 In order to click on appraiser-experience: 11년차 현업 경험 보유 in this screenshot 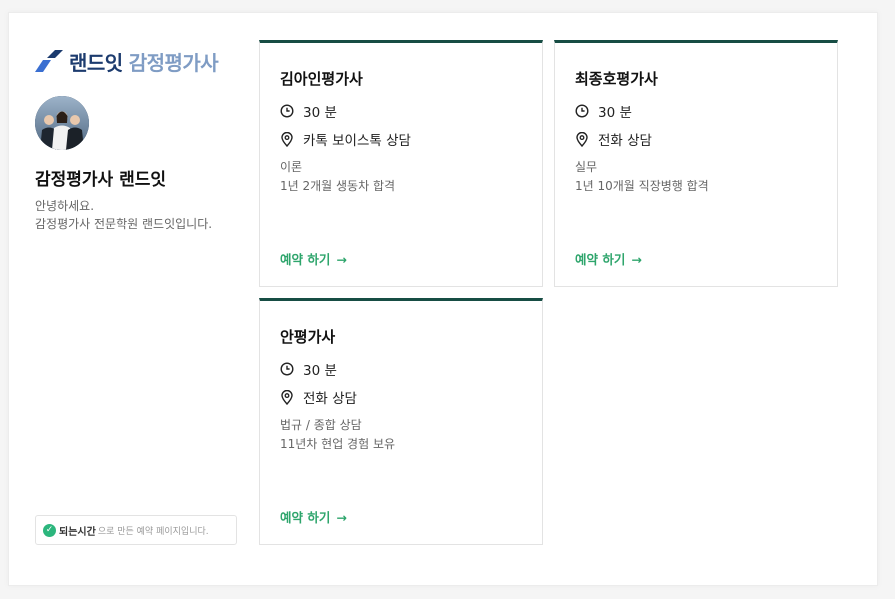, I will do `click(338, 444)`.